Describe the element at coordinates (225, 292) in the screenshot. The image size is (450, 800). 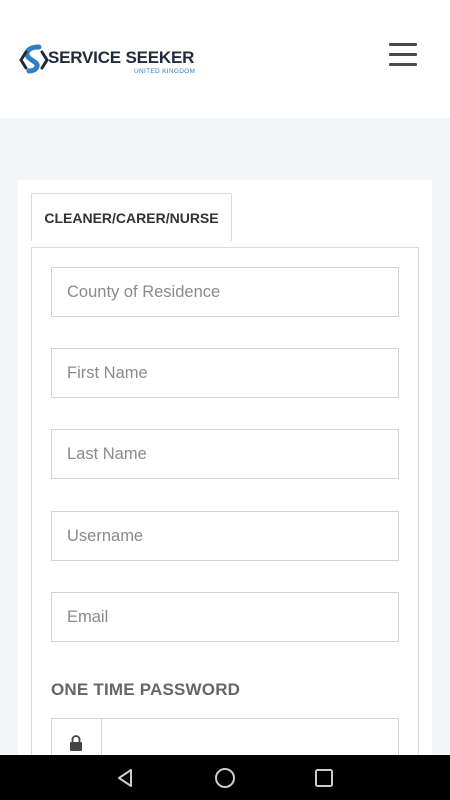
I see `county-of-residence-input` at that location.